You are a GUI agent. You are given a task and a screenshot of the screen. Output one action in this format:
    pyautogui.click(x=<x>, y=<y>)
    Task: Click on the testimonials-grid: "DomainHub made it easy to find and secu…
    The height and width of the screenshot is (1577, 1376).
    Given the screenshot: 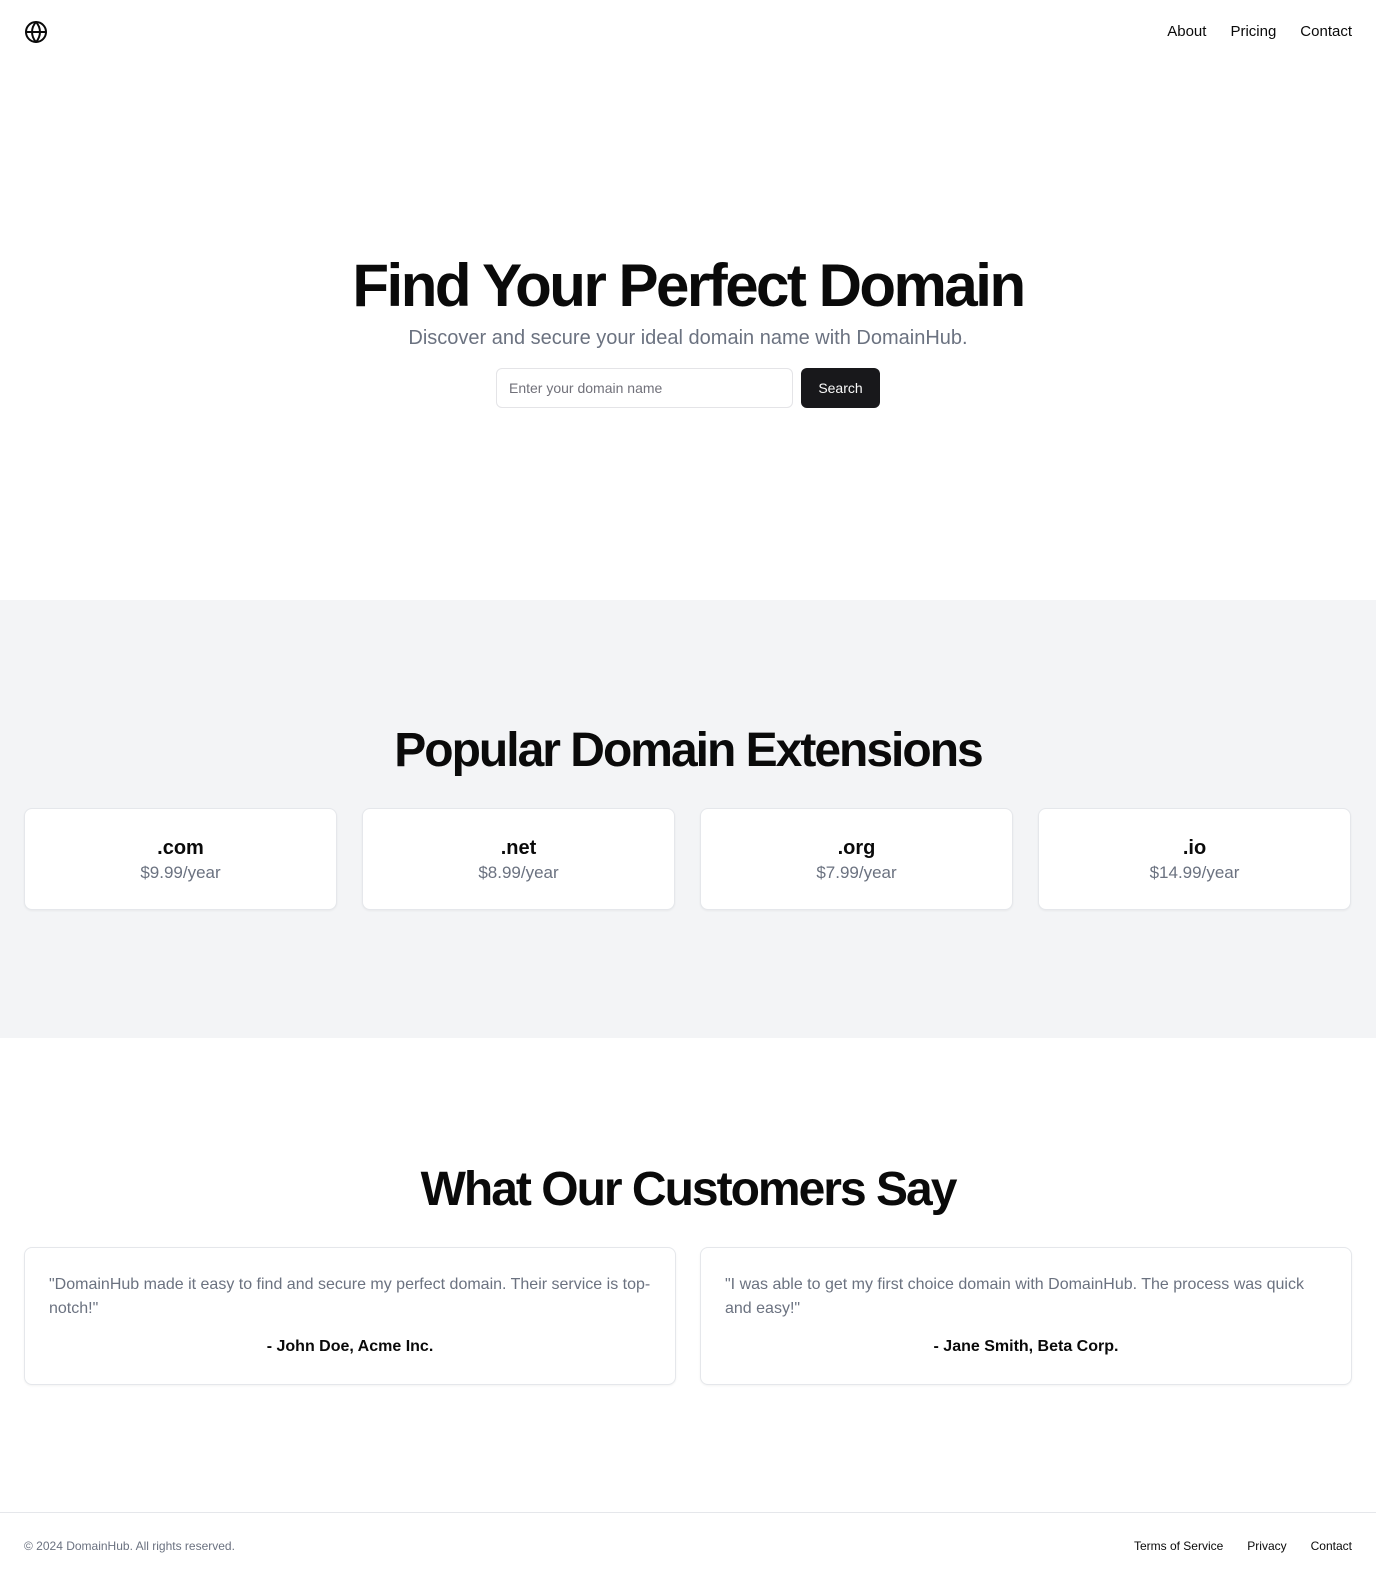 What is the action you would take?
    pyautogui.click(x=688, y=1316)
    